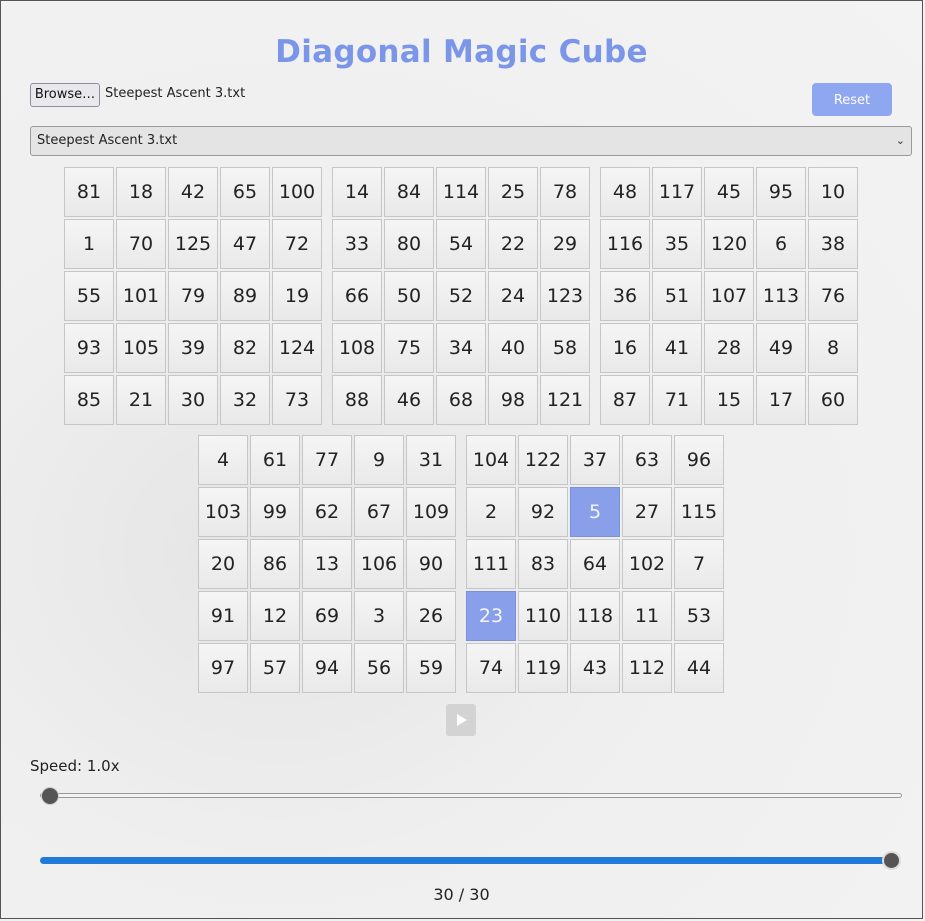  What do you see at coordinates (275, 668) in the screenshot?
I see `cube-cell: 57` at bounding box center [275, 668].